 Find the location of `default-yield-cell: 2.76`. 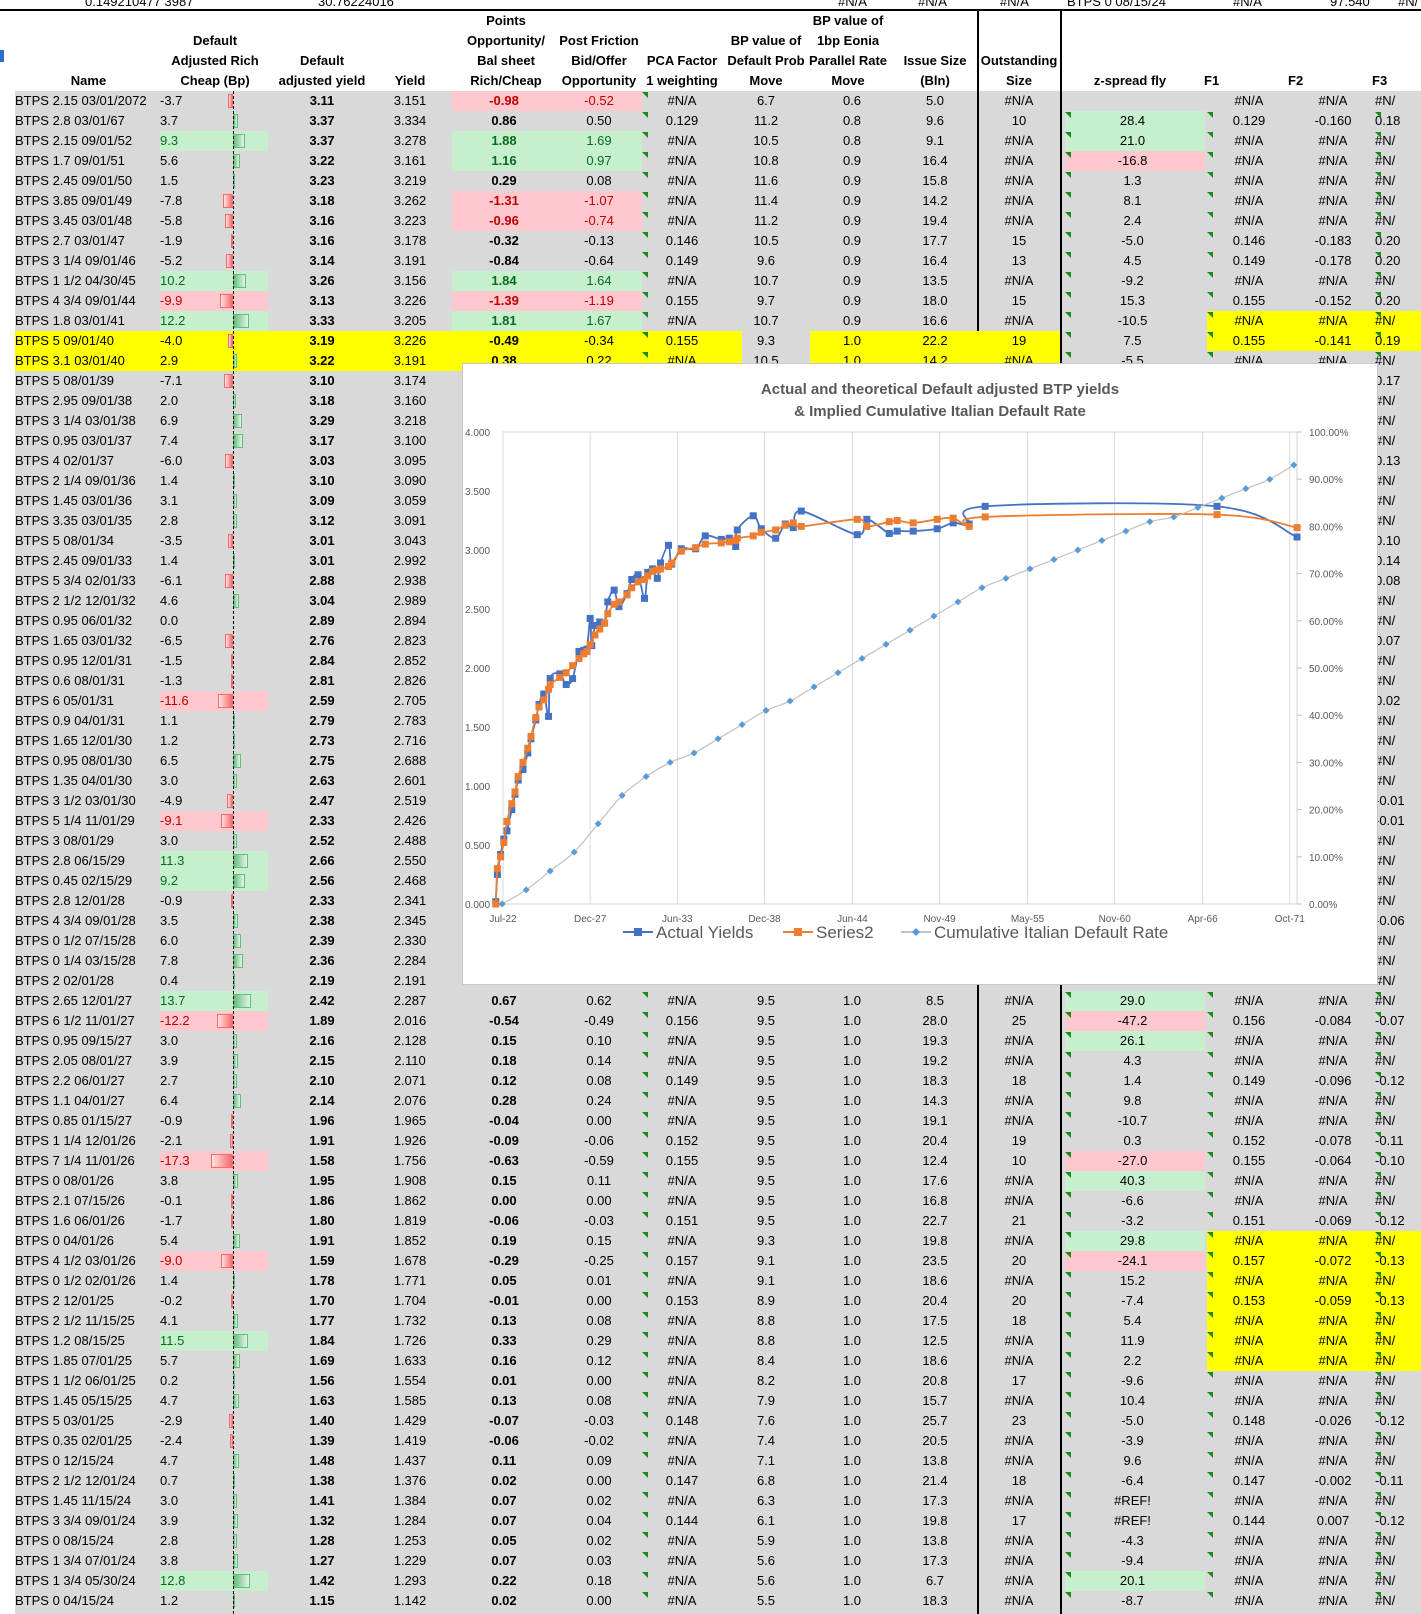

default-yield-cell: 2.76 is located at coordinates (322, 641).